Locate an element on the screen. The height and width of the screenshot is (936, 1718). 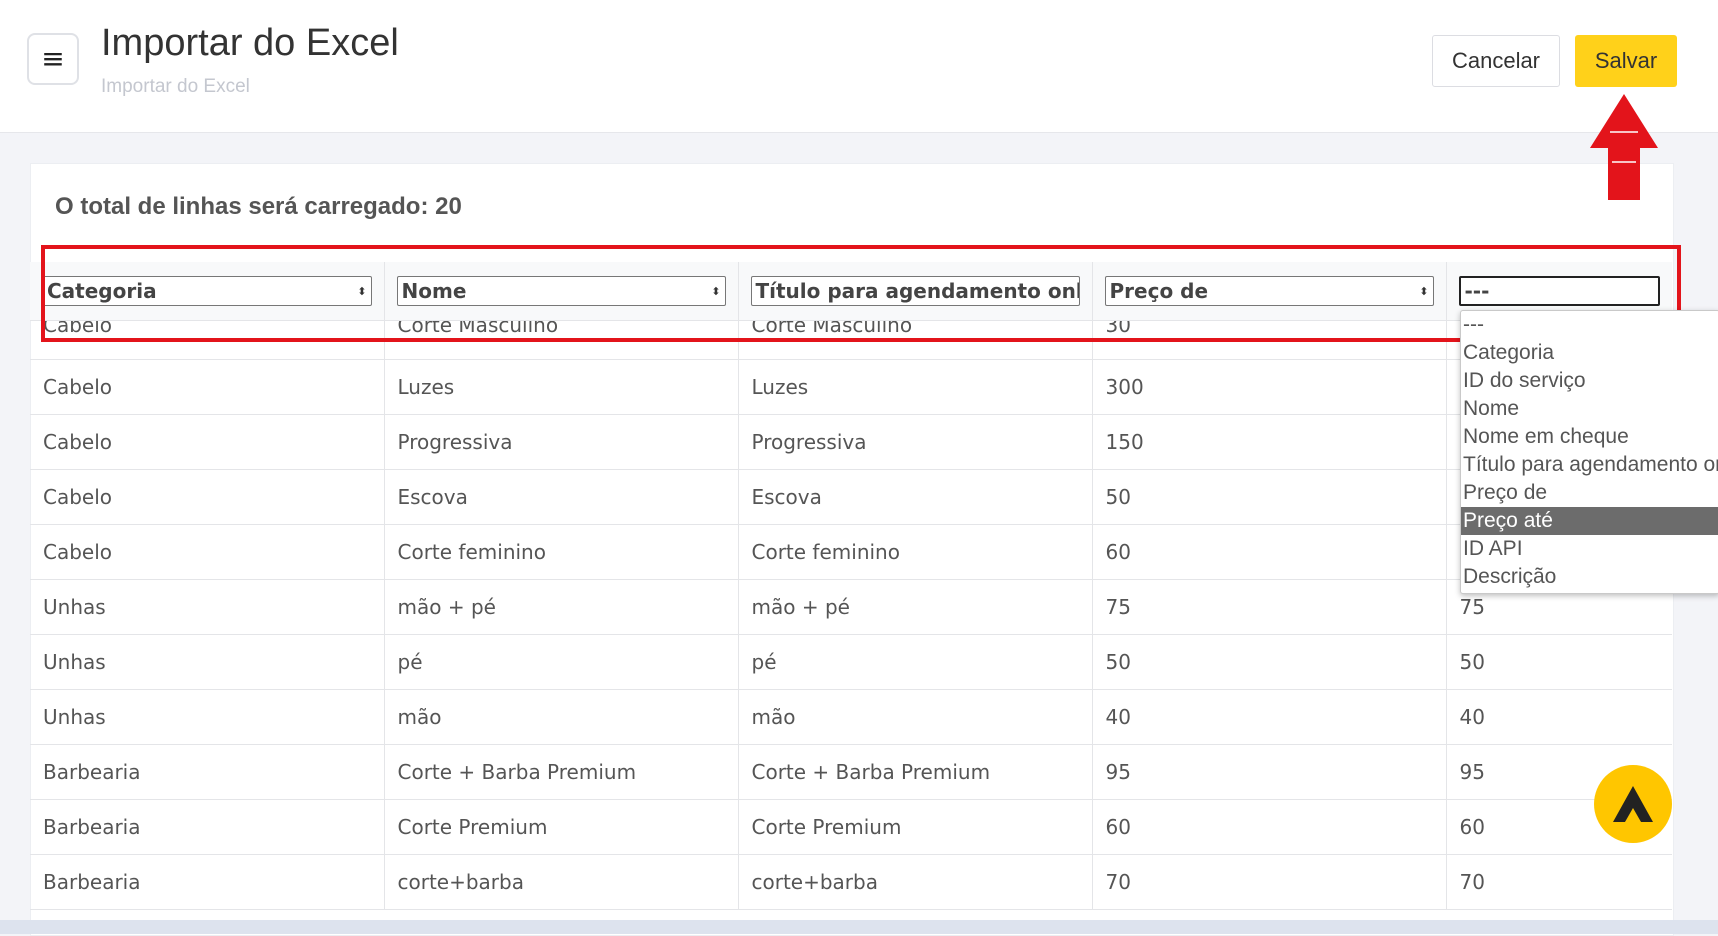
brand-logo-button is located at coordinates (1633, 804).